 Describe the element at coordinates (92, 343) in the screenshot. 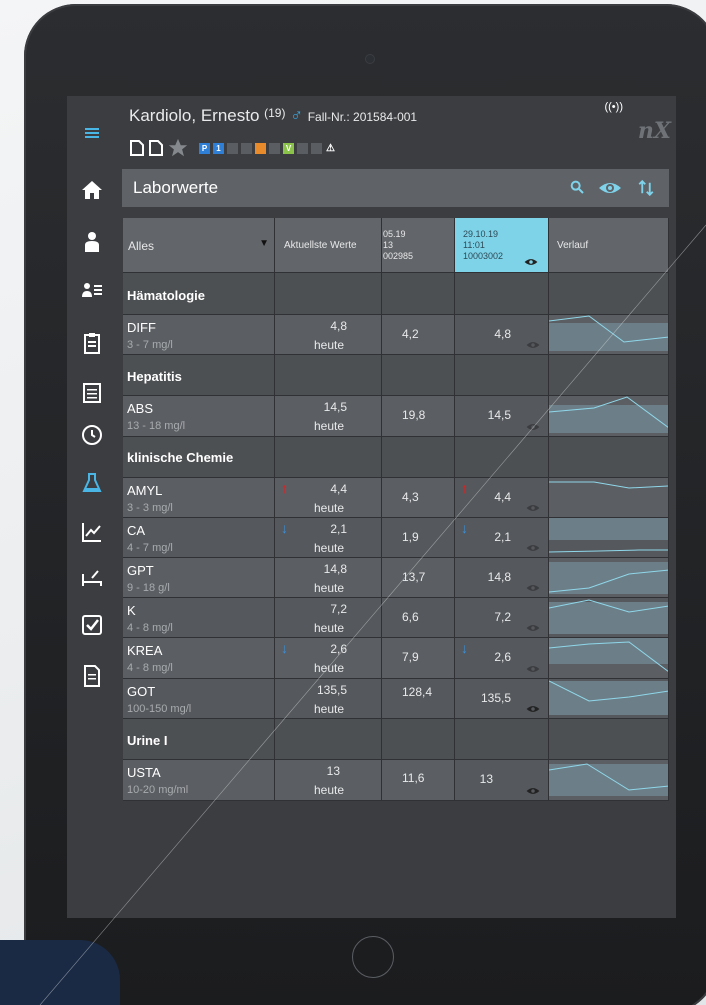

I see `clipboard-icon` at that location.